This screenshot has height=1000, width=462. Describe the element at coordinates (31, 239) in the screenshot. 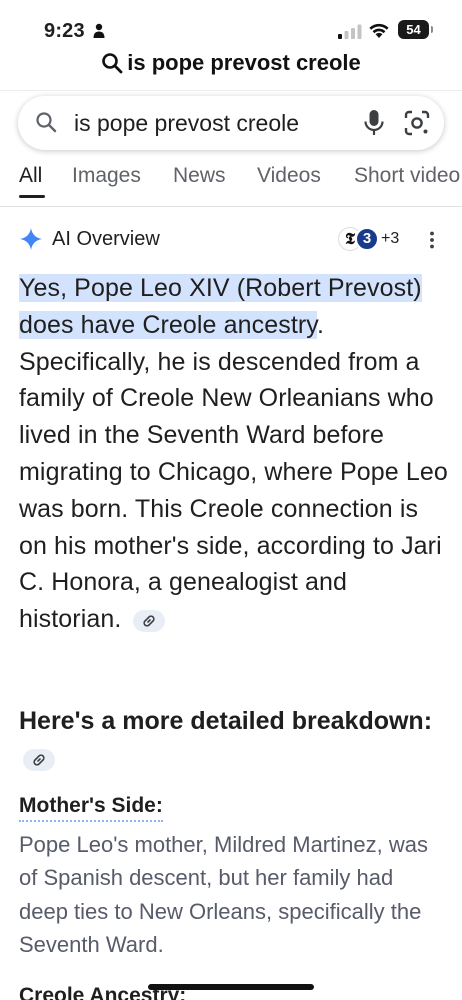

I see `sparkle-icon` at that location.